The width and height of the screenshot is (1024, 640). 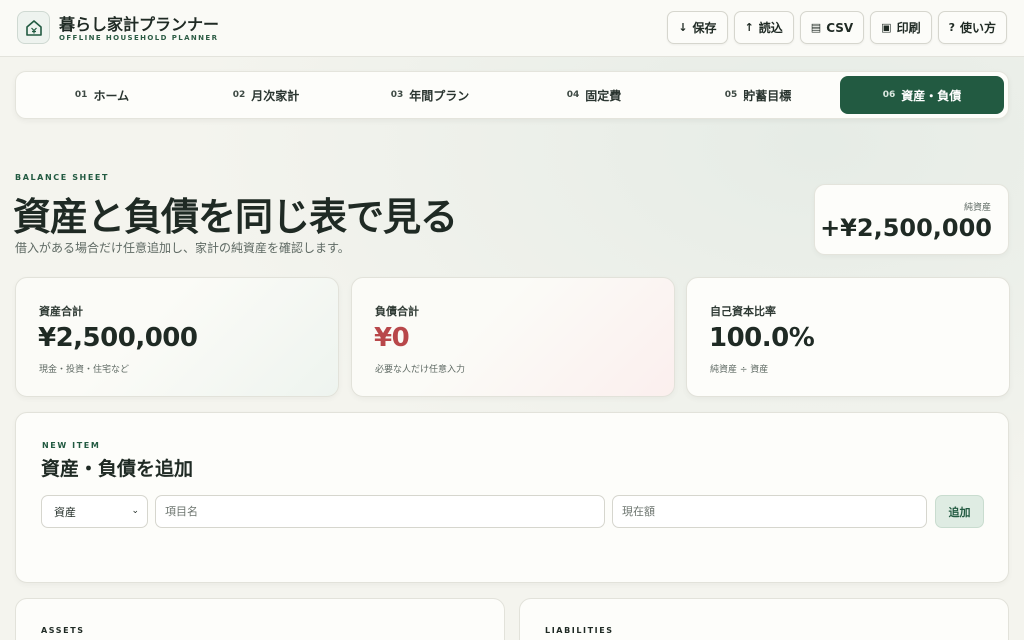 I want to click on tab-number: 06, so click(x=889, y=95).